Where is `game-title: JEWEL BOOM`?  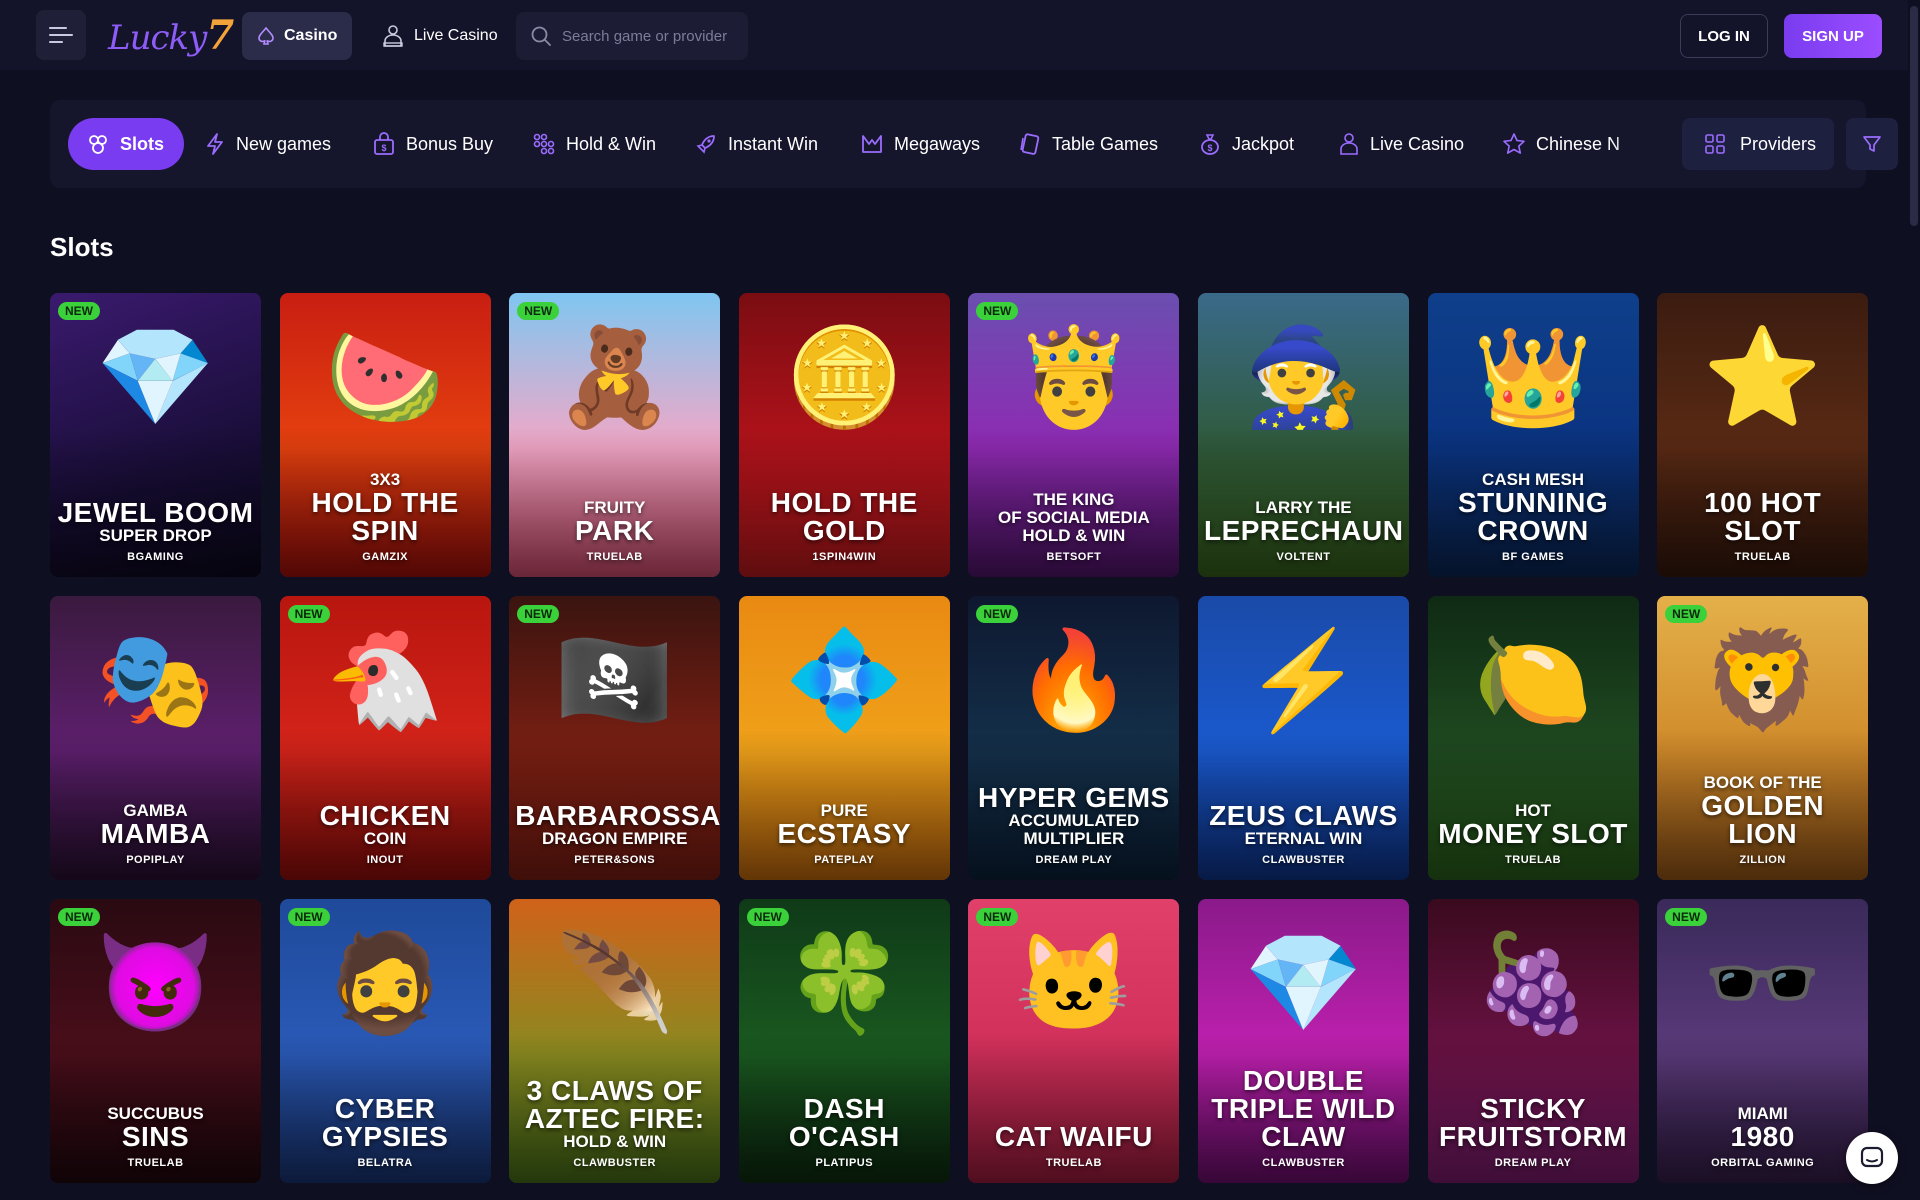
game-title: JEWEL BOOM is located at coordinates (155, 513).